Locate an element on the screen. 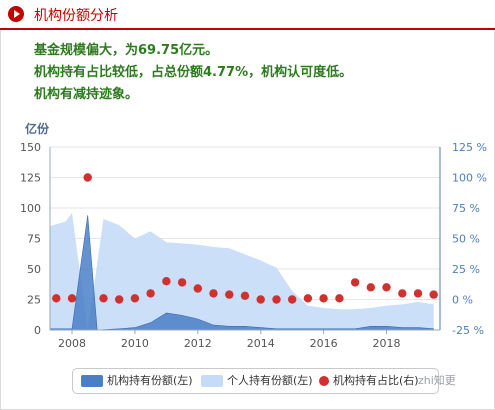  legend-swatch-institution is located at coordinates (92, 381).